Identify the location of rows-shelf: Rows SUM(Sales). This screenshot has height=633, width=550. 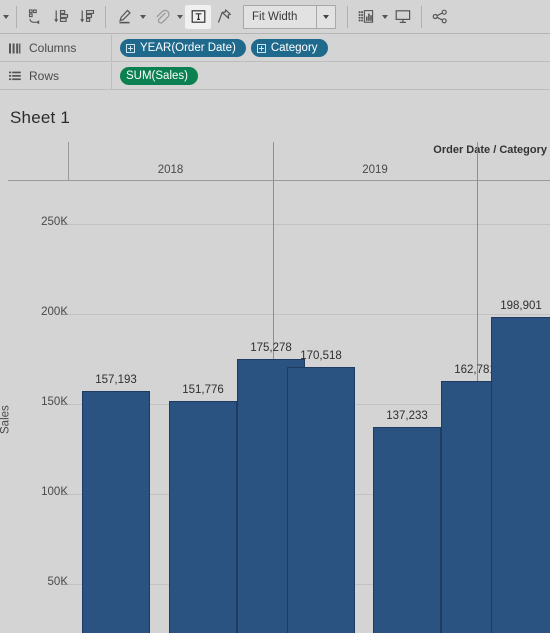
(275, 76).